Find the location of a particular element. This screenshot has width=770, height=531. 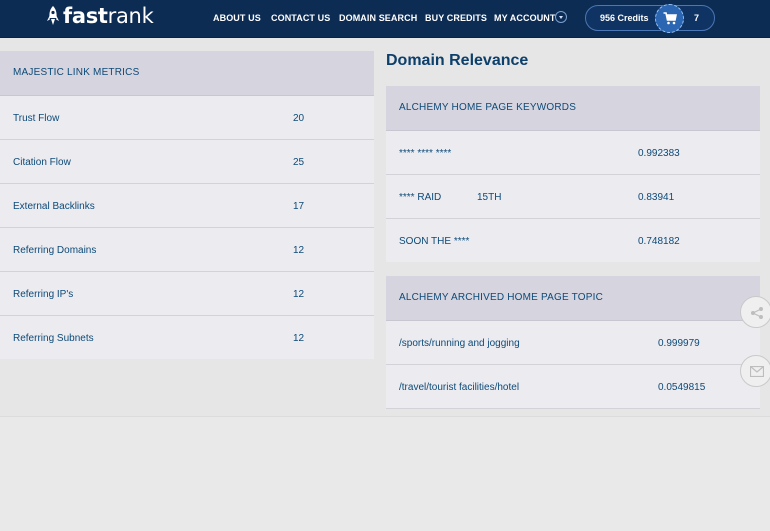

topic-row: /sports/running and jogging 0.999979 is located at coordinates (573, 343).